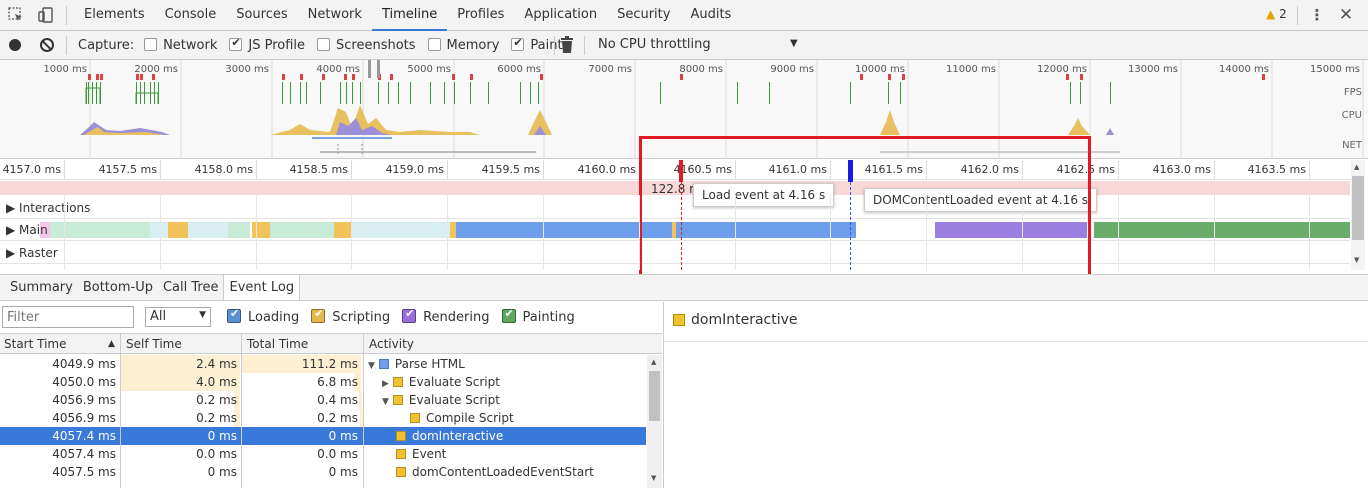  Describe the element at coordinates (191, 15) in the screenshot. I see `tab-console: Console` at that location.